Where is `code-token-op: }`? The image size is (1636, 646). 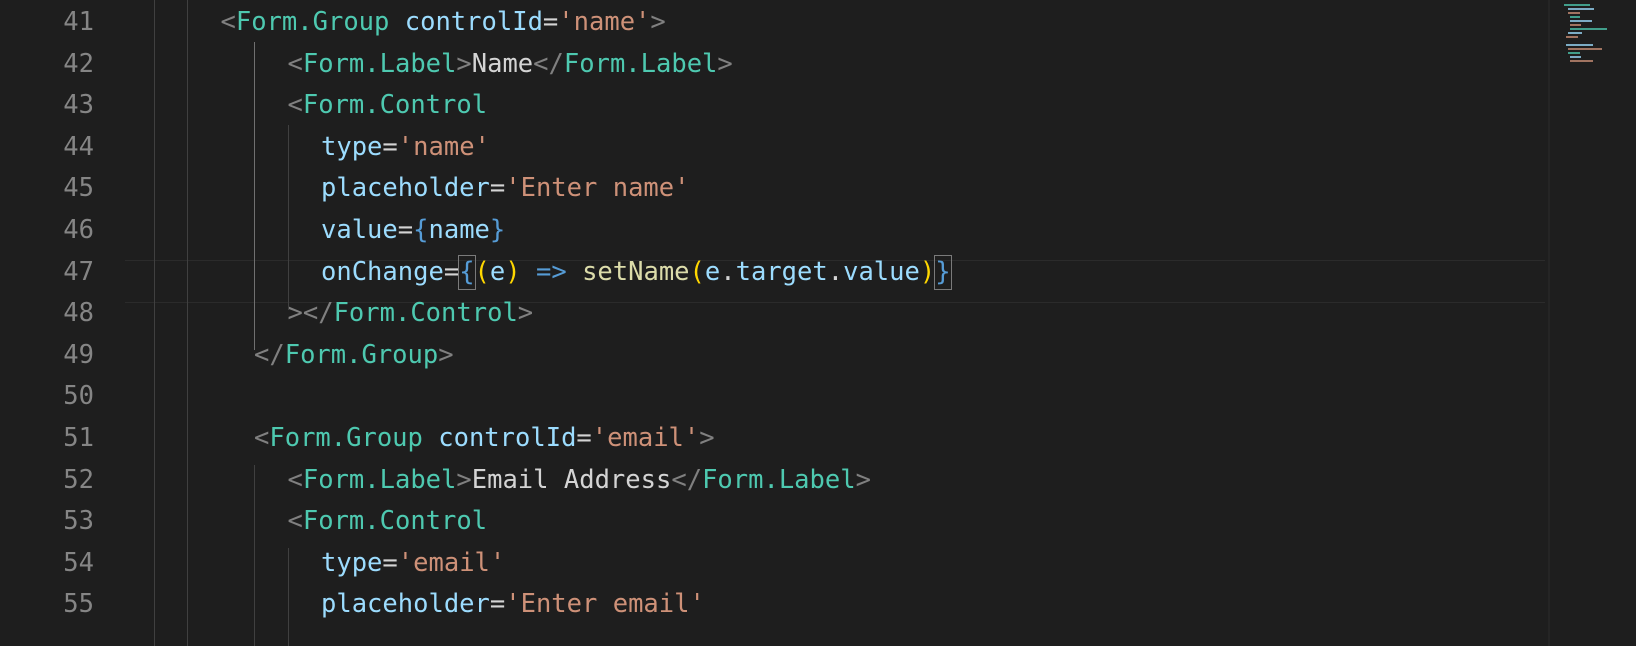 code-token-op: } is located at coordinates (497, 230).